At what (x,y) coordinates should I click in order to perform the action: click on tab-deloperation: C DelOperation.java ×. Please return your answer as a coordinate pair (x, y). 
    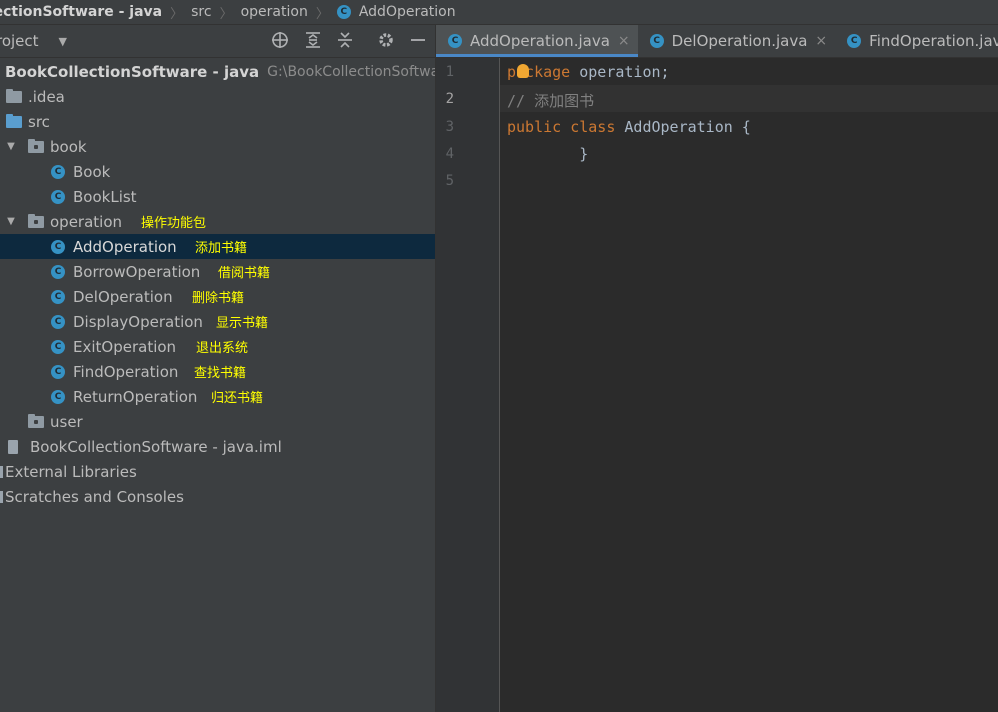
    Looking at the image, I should click on (737, 41).